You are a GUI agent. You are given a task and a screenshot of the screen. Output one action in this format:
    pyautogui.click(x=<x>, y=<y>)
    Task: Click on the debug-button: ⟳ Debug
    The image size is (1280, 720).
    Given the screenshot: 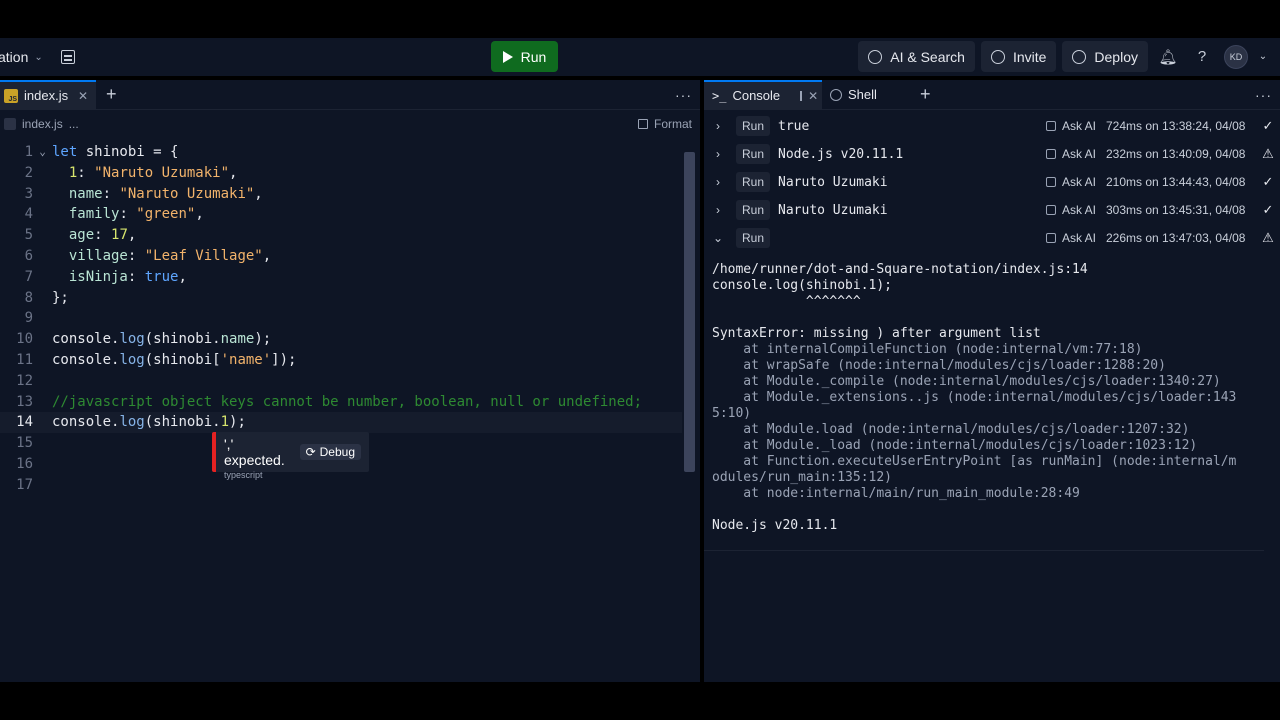 What is the action you would take?
    pyautogui.click(x=330, y=452)
    